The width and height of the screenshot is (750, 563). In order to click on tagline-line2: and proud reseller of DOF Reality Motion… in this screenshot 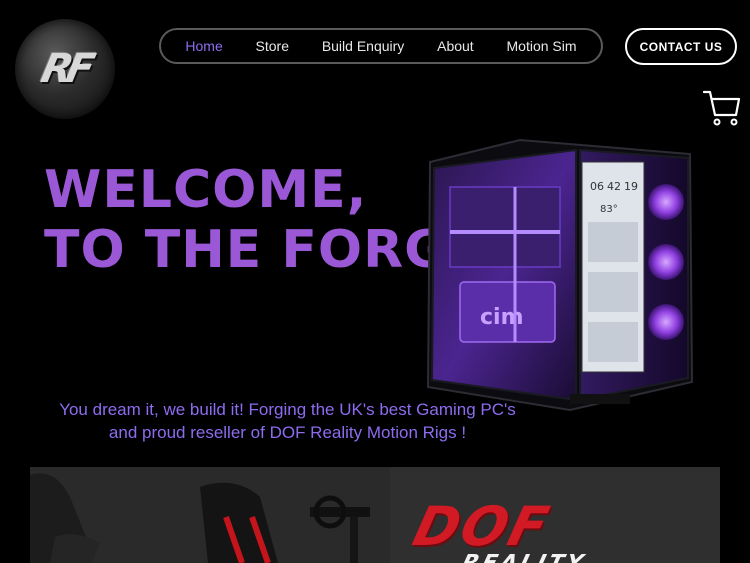, I will do `click(287, 432)`.